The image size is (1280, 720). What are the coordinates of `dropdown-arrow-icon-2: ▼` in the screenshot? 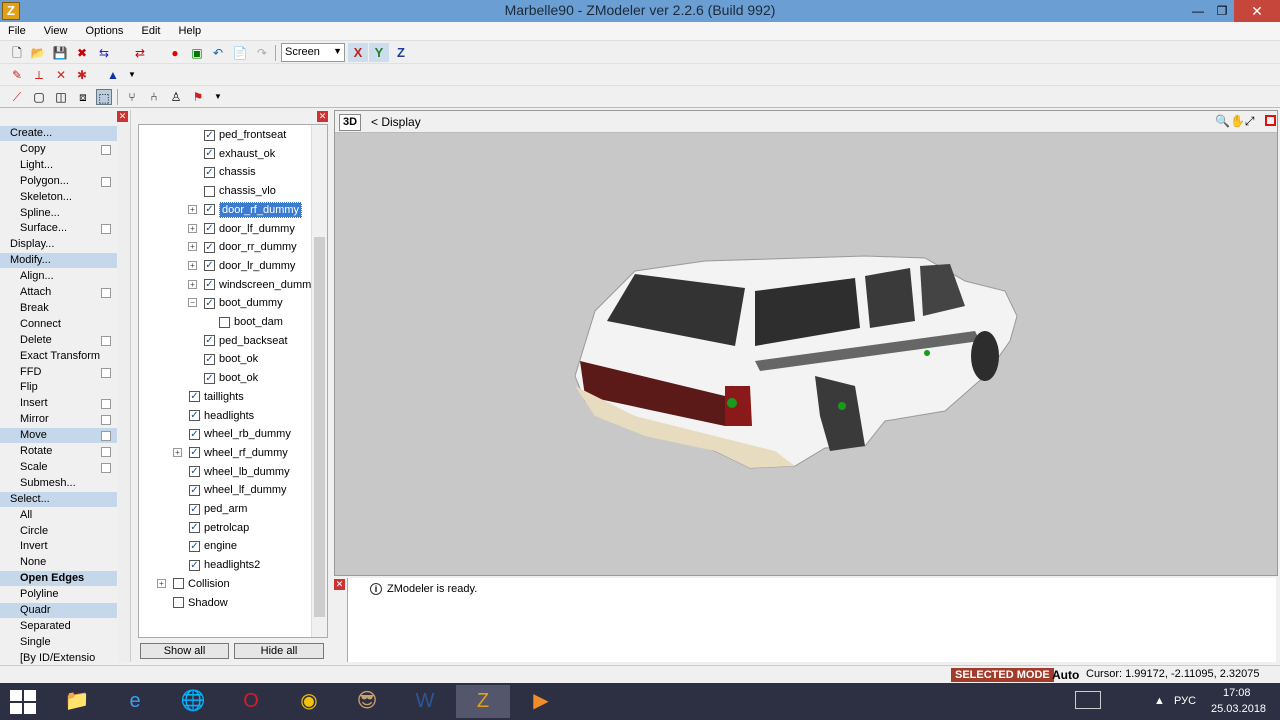 It's located at (218, 97).